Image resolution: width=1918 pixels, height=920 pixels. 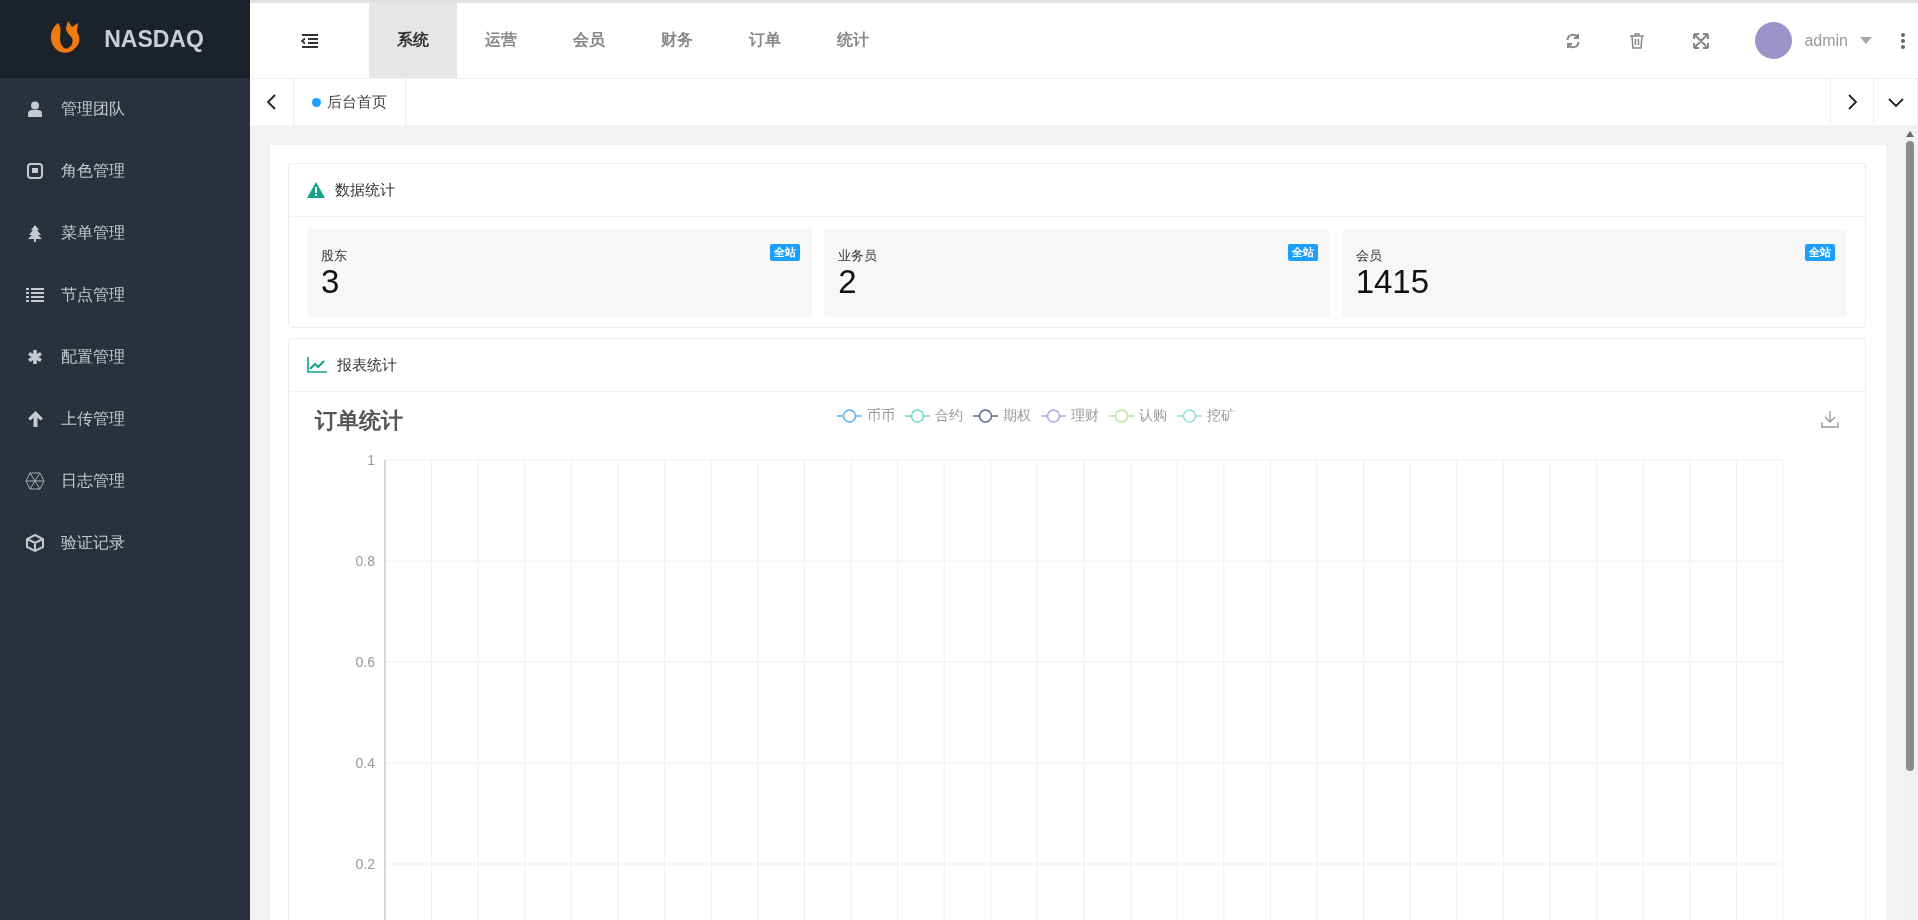 What do you see at coordinates (125, 419) in the screenshot?
I see `sidebar-item: 上传管理` at bounding box center [125, 419].